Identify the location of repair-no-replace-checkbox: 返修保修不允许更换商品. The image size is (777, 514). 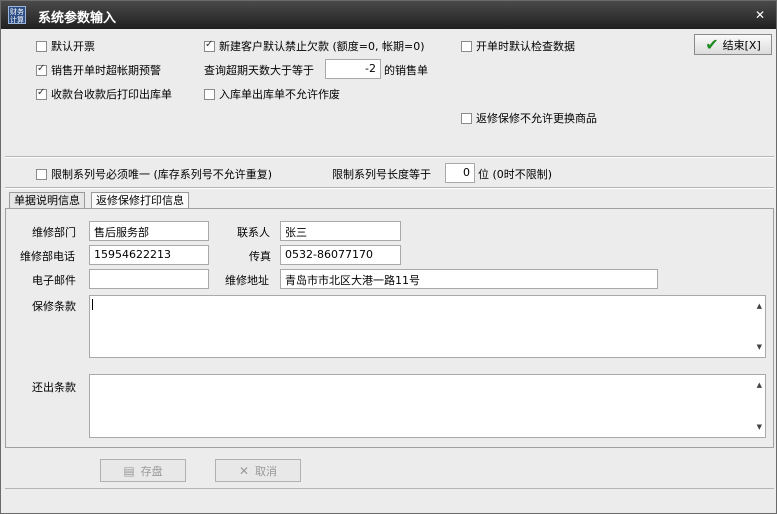
(529, 118).